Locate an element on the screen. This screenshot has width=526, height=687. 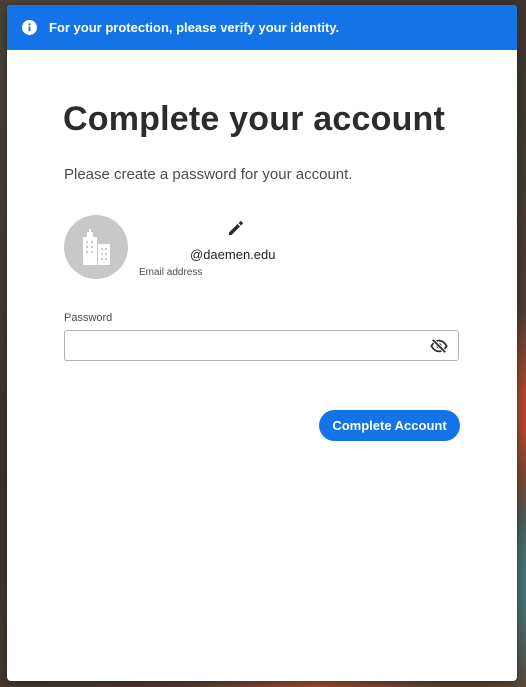
building-icon is located at coordinates (96, 247).